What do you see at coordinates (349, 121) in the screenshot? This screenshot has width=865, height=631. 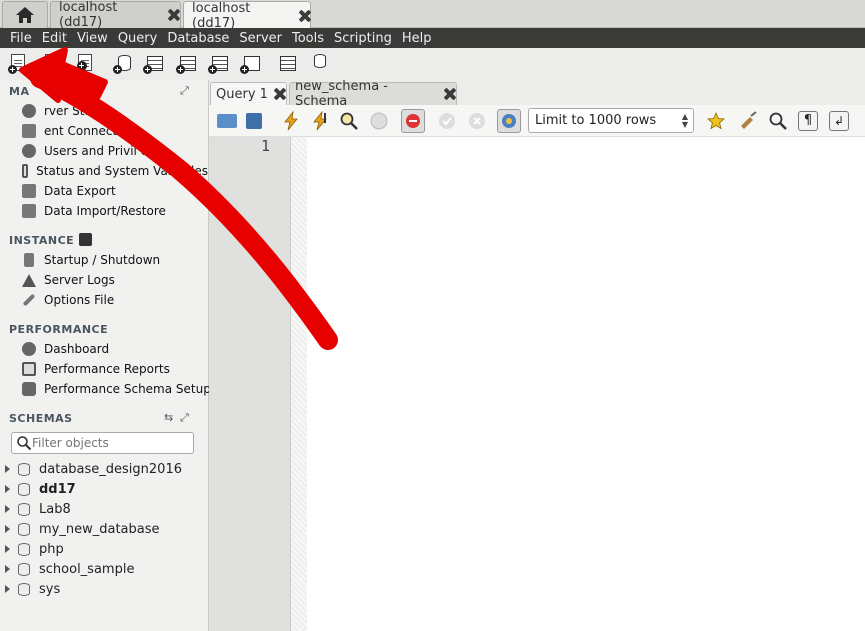 I see `explain-button` at bounding box center [349, 121].